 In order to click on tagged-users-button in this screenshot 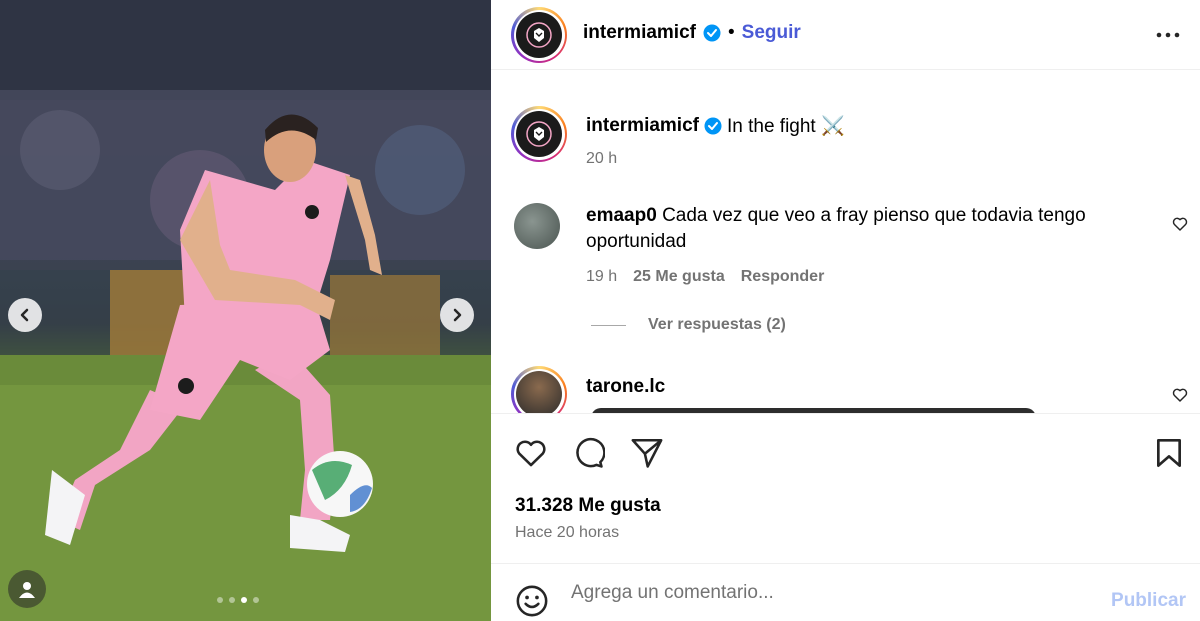, I will do `click(27, 589)`.